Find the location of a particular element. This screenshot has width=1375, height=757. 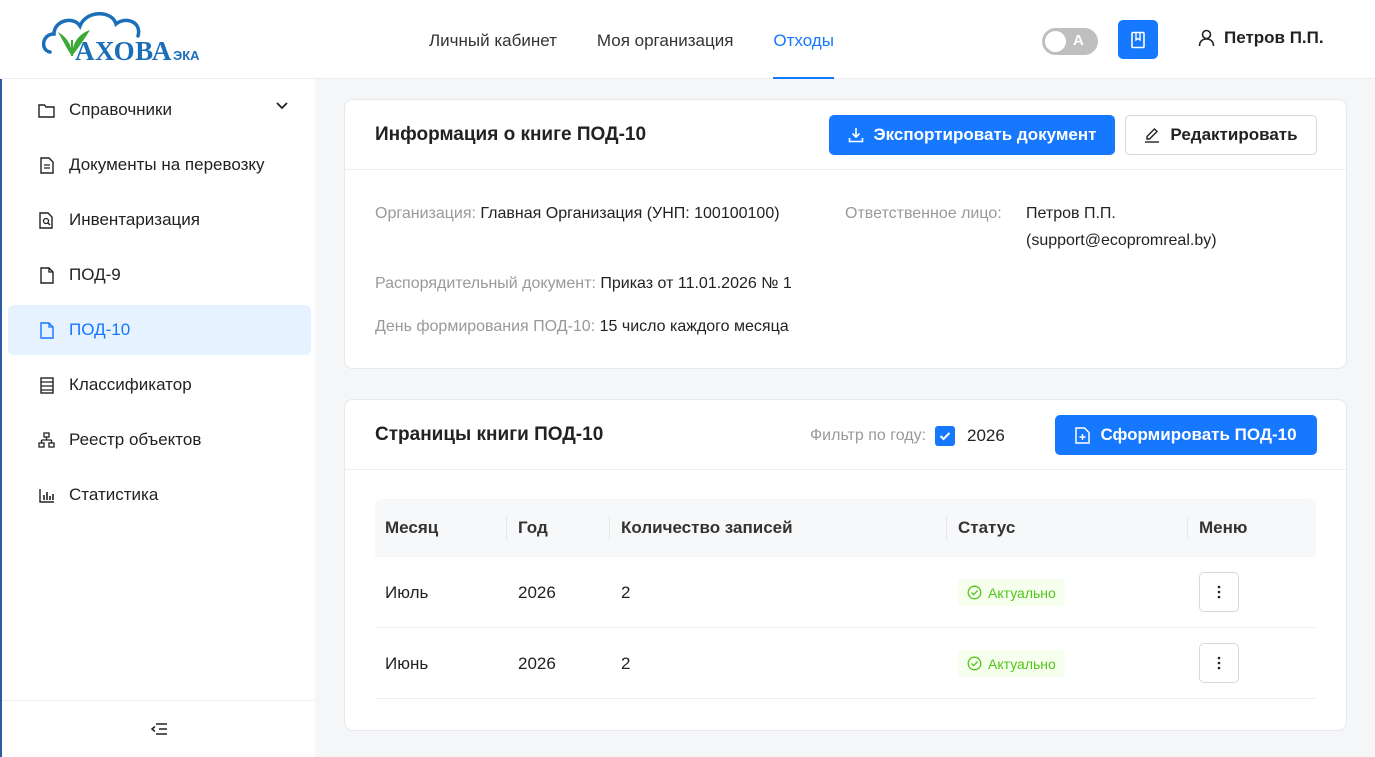

sidebar-item-label: ПОД-10 is located at coordinates (100, 329).